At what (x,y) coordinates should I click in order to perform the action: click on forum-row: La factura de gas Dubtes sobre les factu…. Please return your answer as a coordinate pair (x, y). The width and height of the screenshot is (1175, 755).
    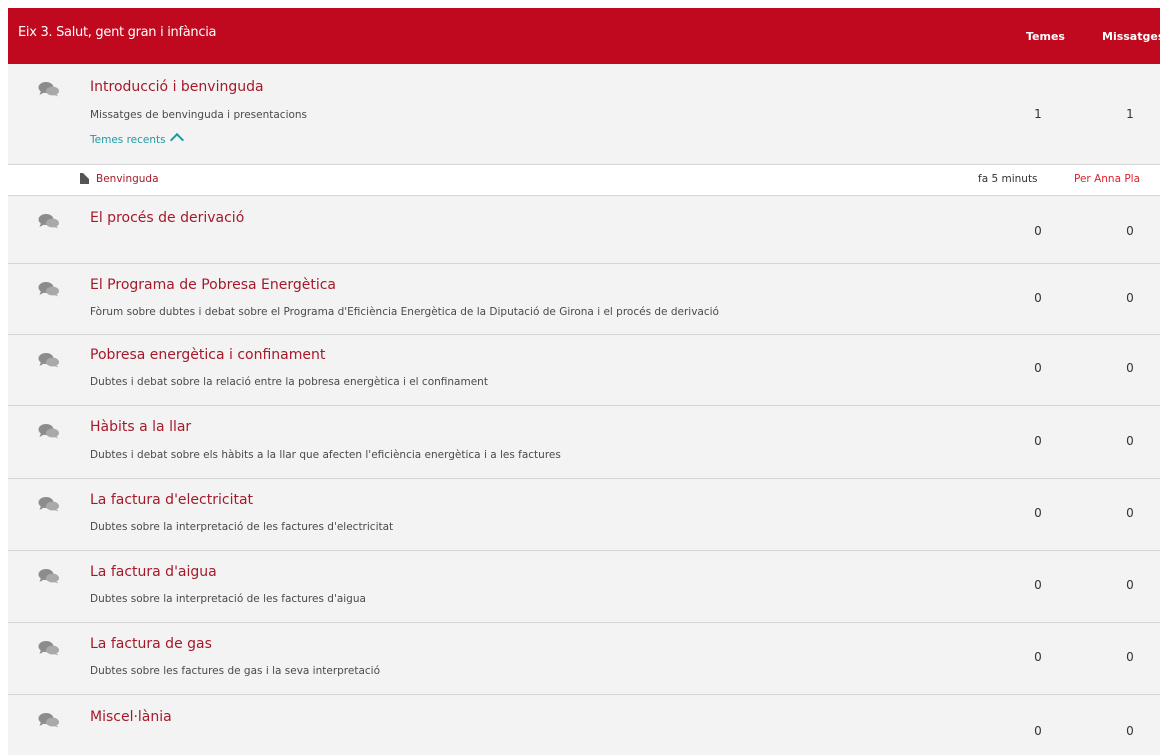
    Looking at the image, I should click on (584, 659).